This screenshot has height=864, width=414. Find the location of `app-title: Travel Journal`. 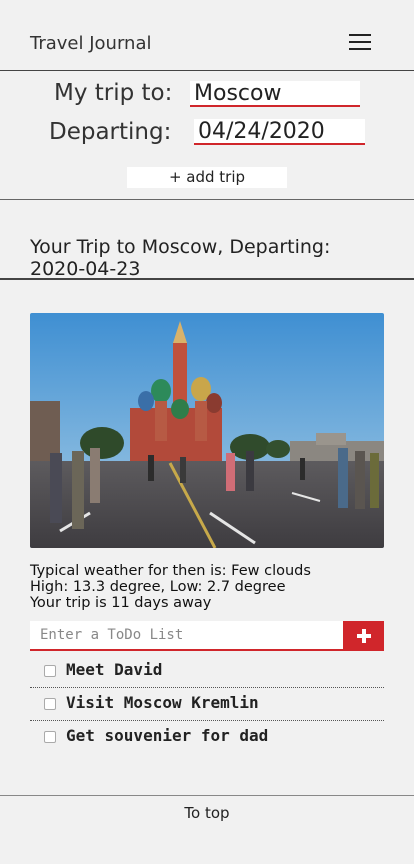

app-title: Travel Journal is located at coordinates (91, 43).